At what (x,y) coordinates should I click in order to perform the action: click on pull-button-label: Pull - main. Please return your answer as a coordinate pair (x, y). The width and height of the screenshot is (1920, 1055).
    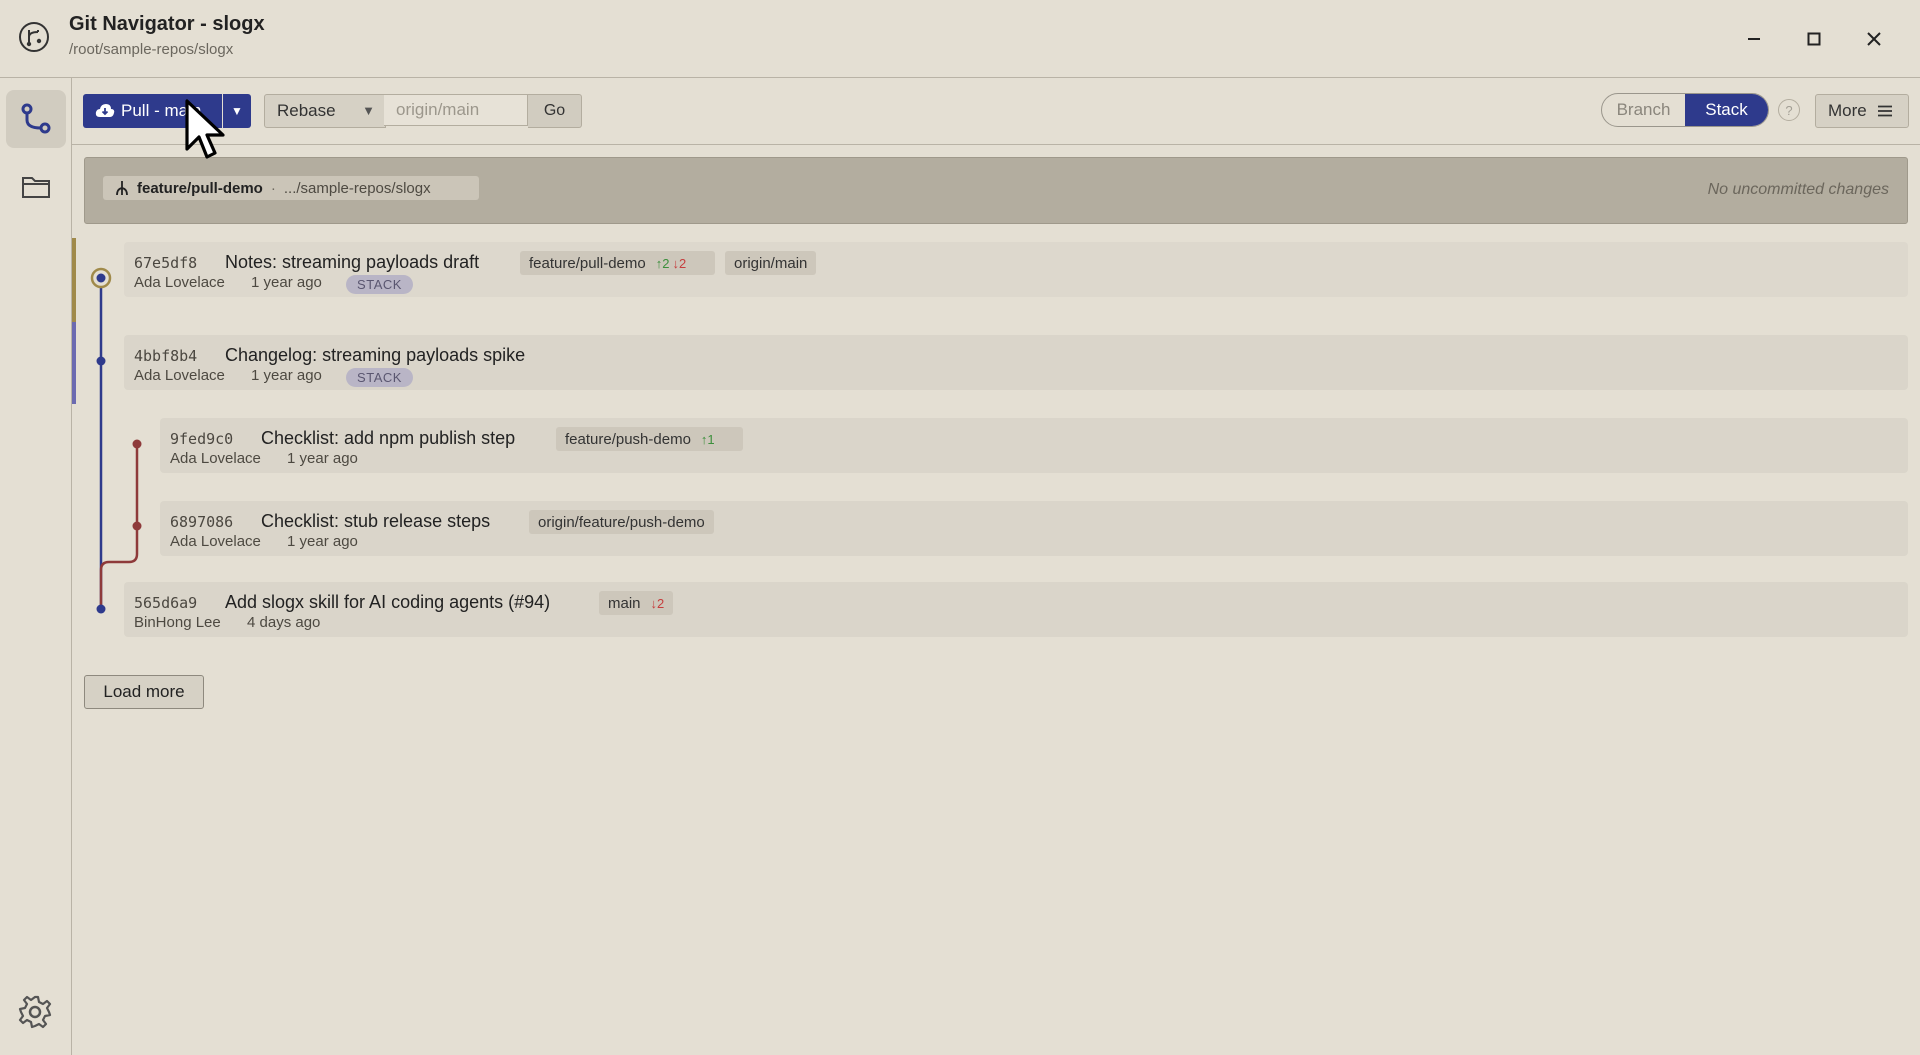
    Looking at the image, I should click on (161, 110).